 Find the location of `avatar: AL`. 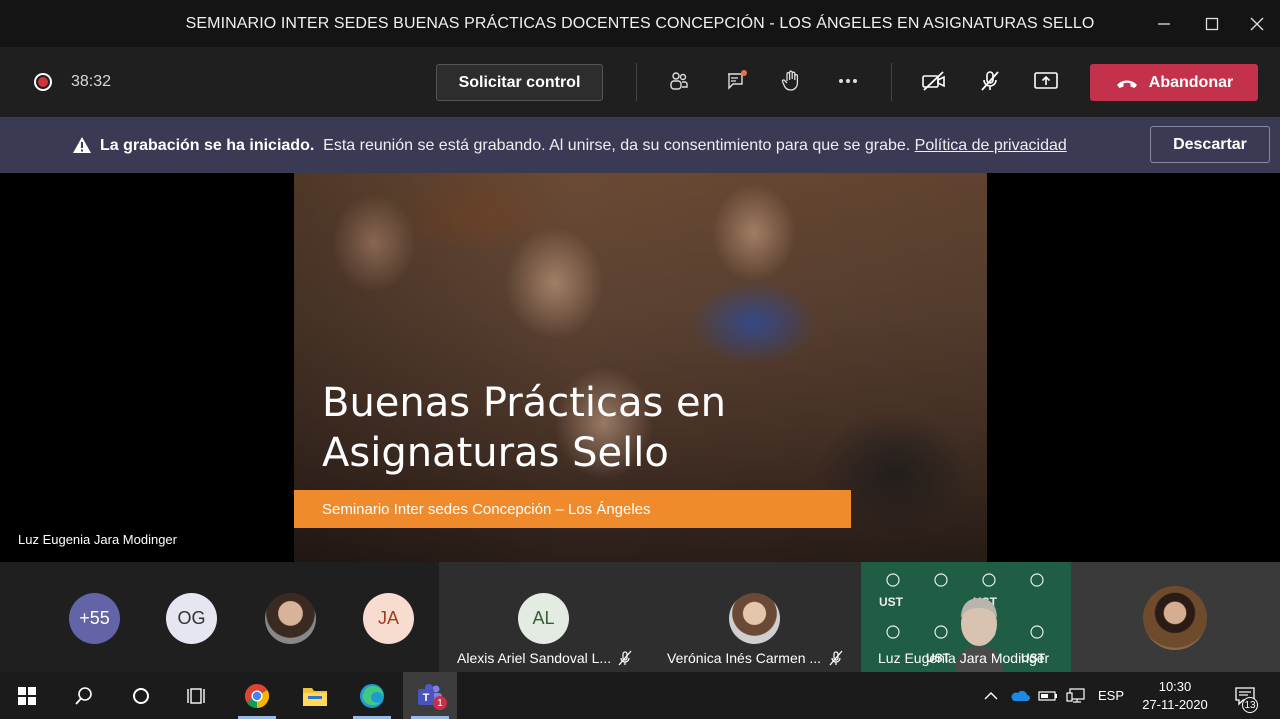

avatar: AL is located at coordinates (543, 618).